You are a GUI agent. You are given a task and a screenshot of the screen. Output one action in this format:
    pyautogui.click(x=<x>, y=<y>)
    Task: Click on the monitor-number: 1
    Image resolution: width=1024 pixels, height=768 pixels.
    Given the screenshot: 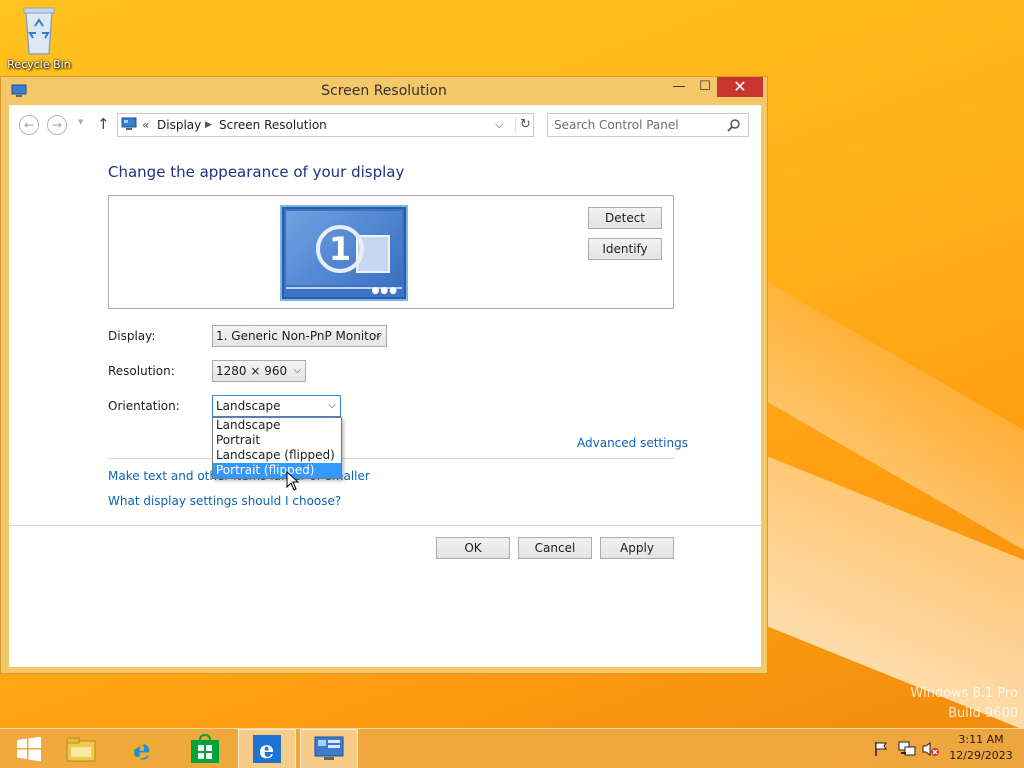 What is the action you would take?
    pyautogui.click(x=340, y=249)
    